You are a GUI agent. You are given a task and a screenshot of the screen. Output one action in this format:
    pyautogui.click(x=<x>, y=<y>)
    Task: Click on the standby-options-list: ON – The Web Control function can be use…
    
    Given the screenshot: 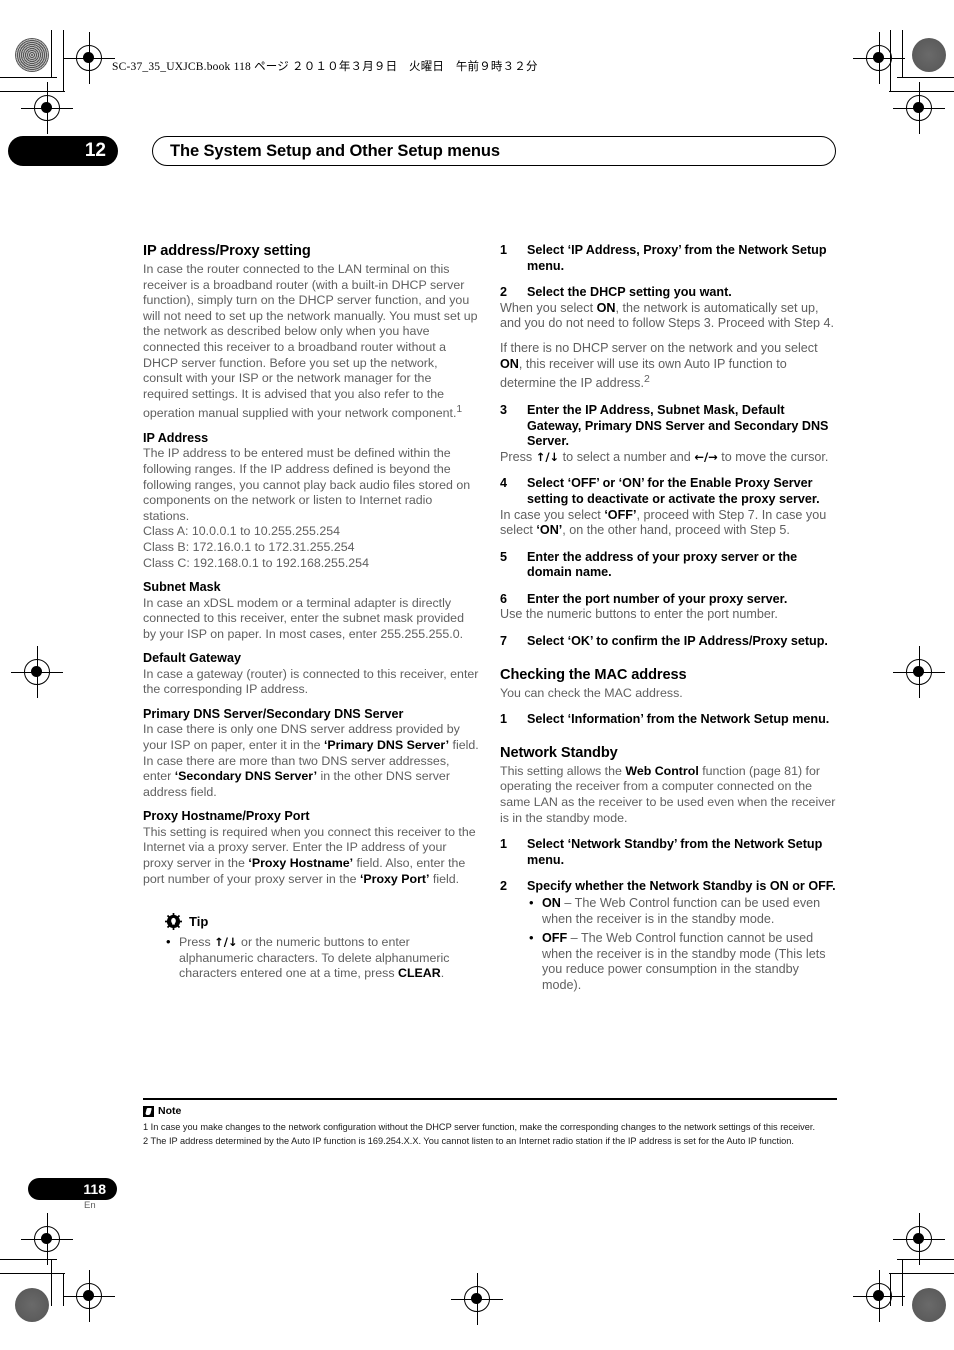 What is the action you would take?
    pyautogui.click(x=682, y=944)
    